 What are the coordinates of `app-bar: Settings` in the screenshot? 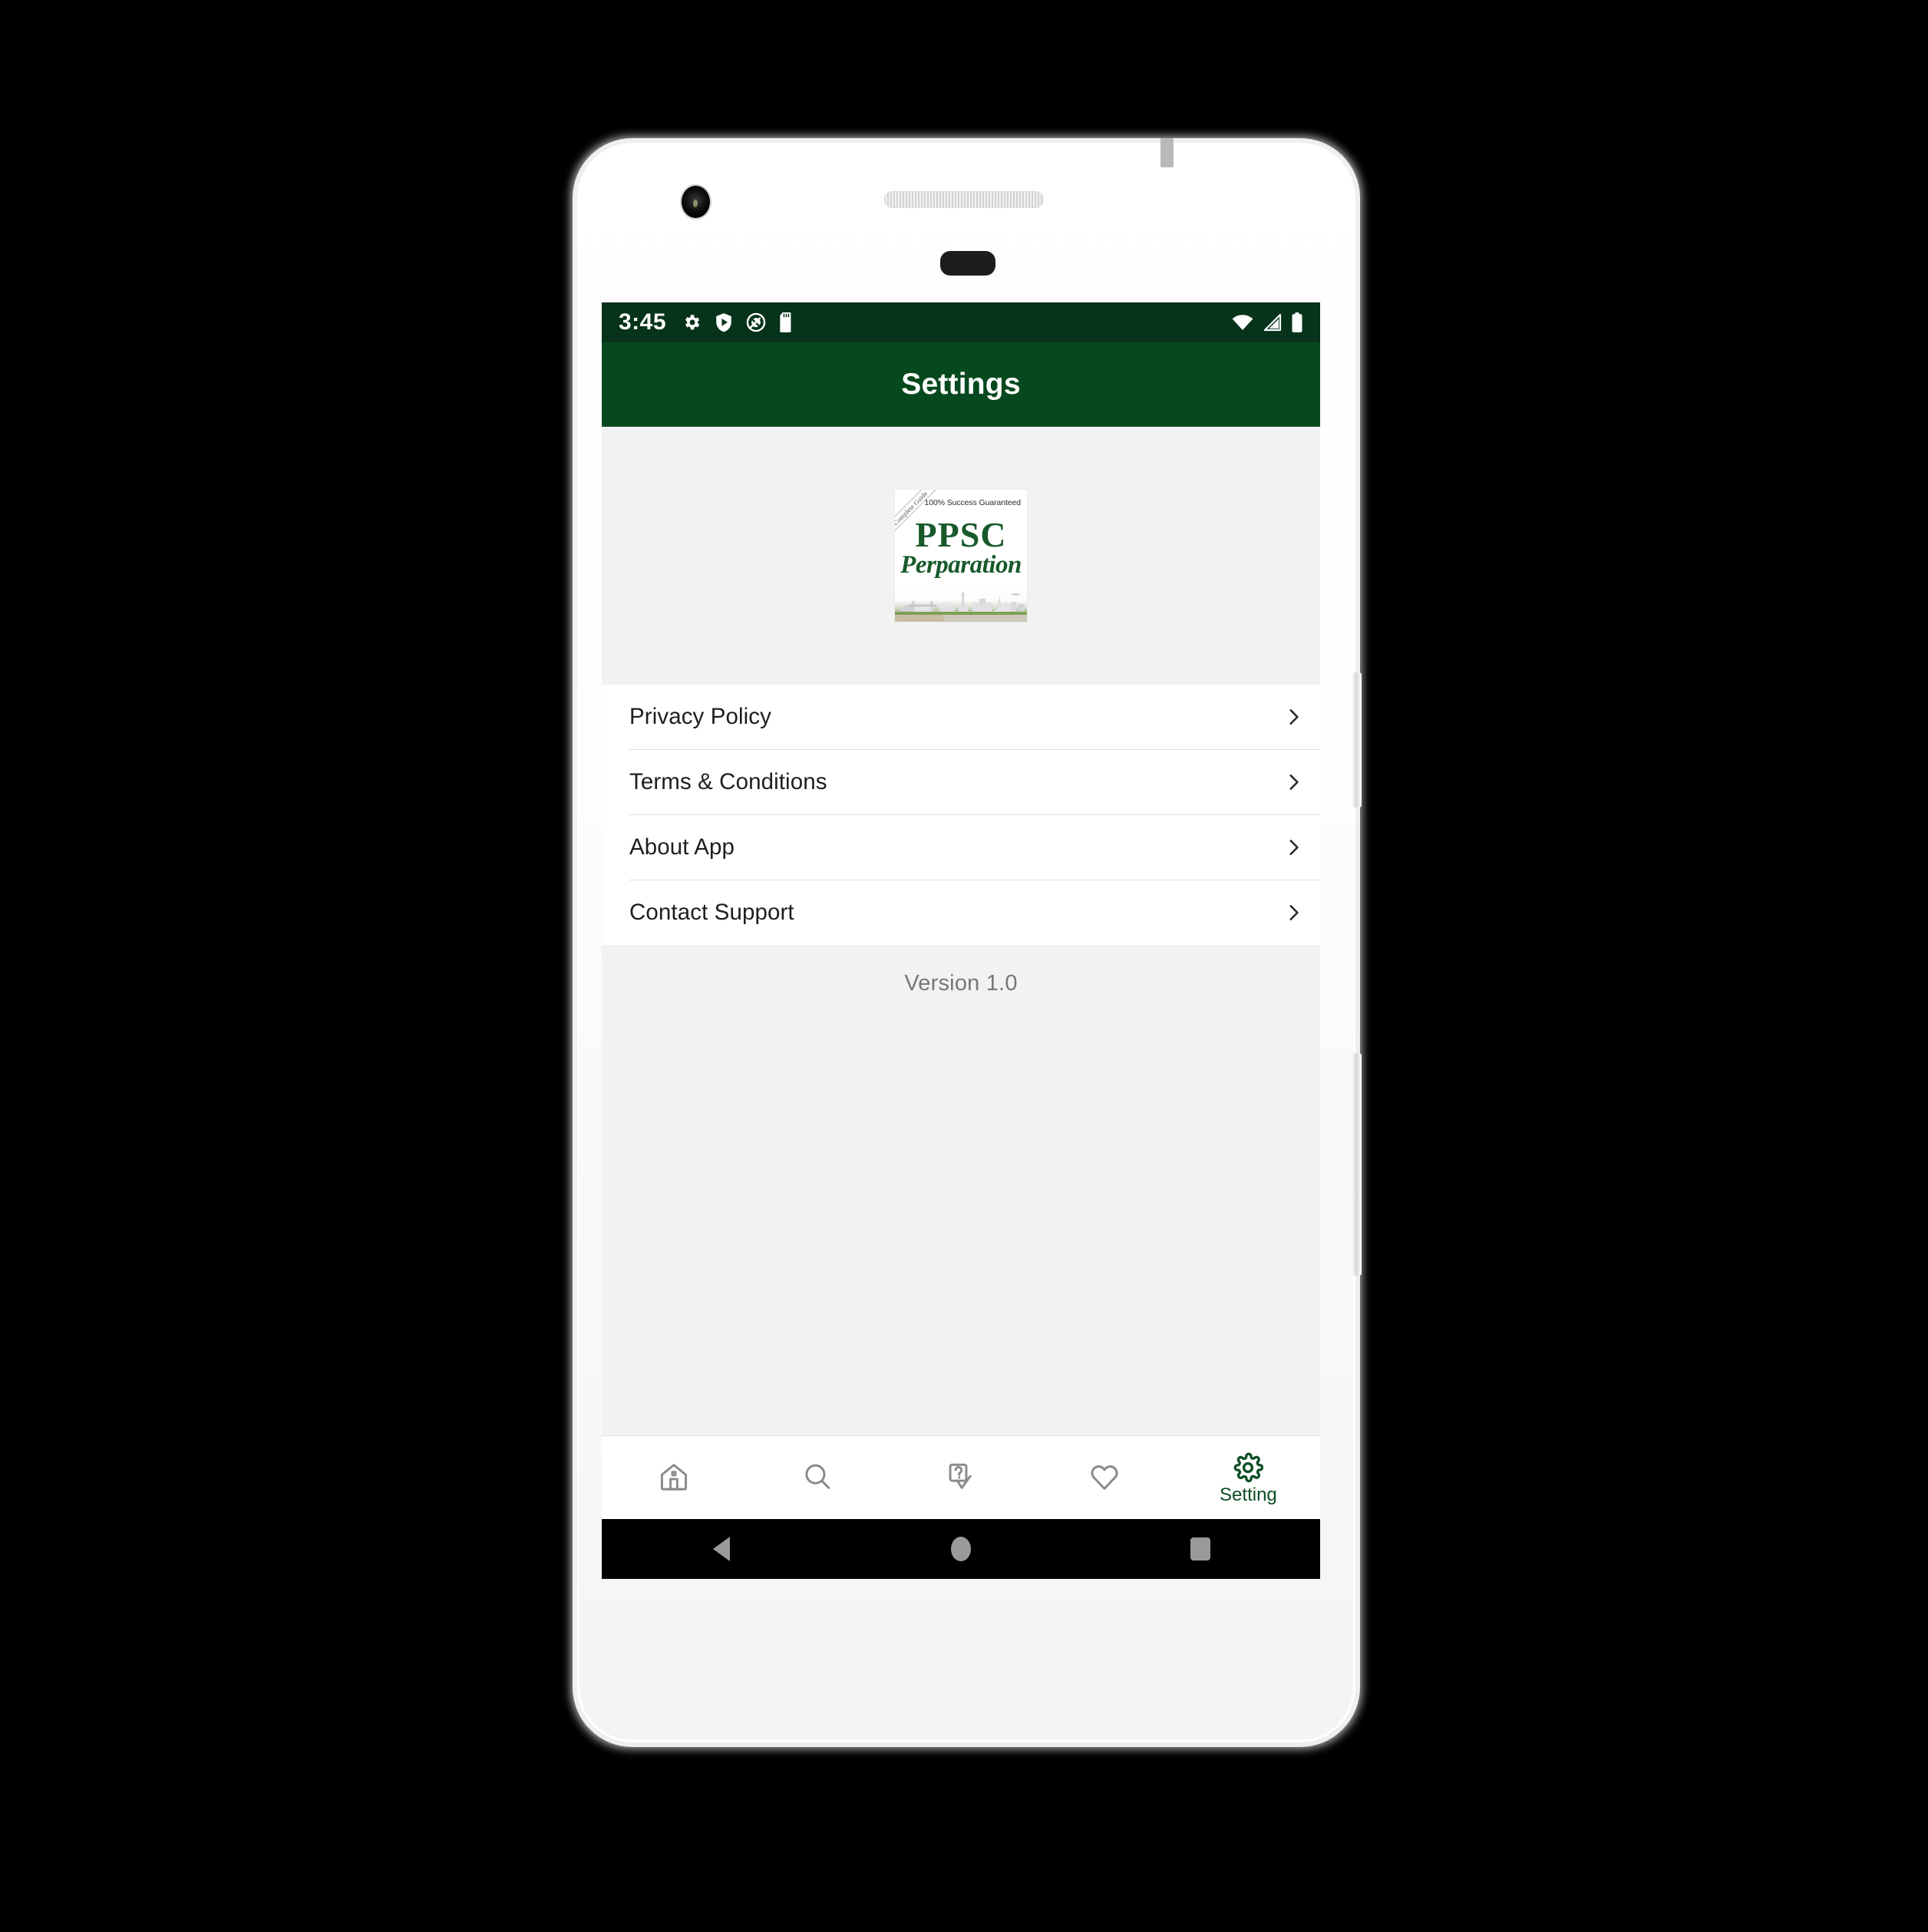 It's located at (961, 384).